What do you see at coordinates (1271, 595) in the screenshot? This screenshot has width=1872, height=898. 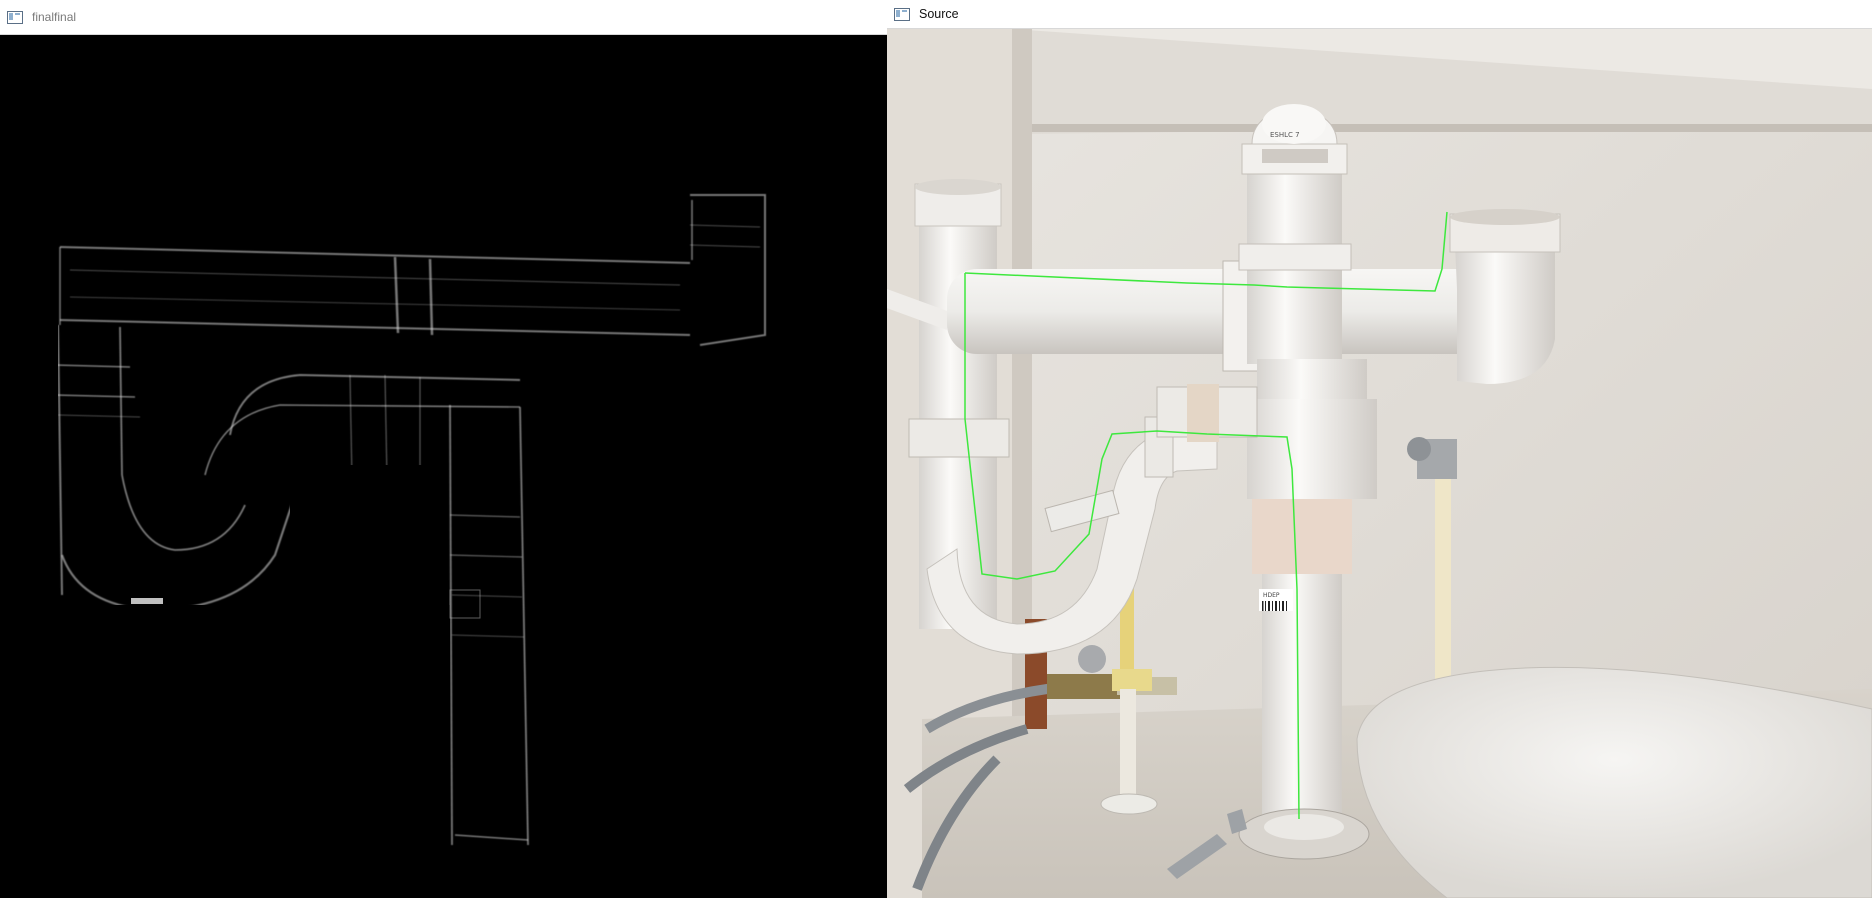 I see `barcode-label: HDEP` at bounding box center [1271, 595].